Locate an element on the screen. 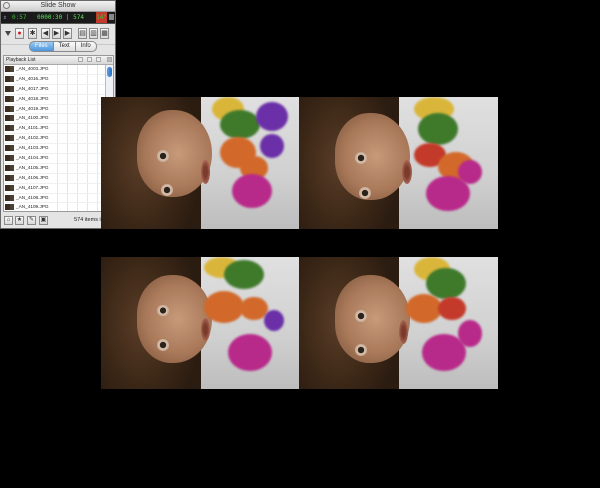  tag-icon: ✎ is located at coordinates (31, 220).